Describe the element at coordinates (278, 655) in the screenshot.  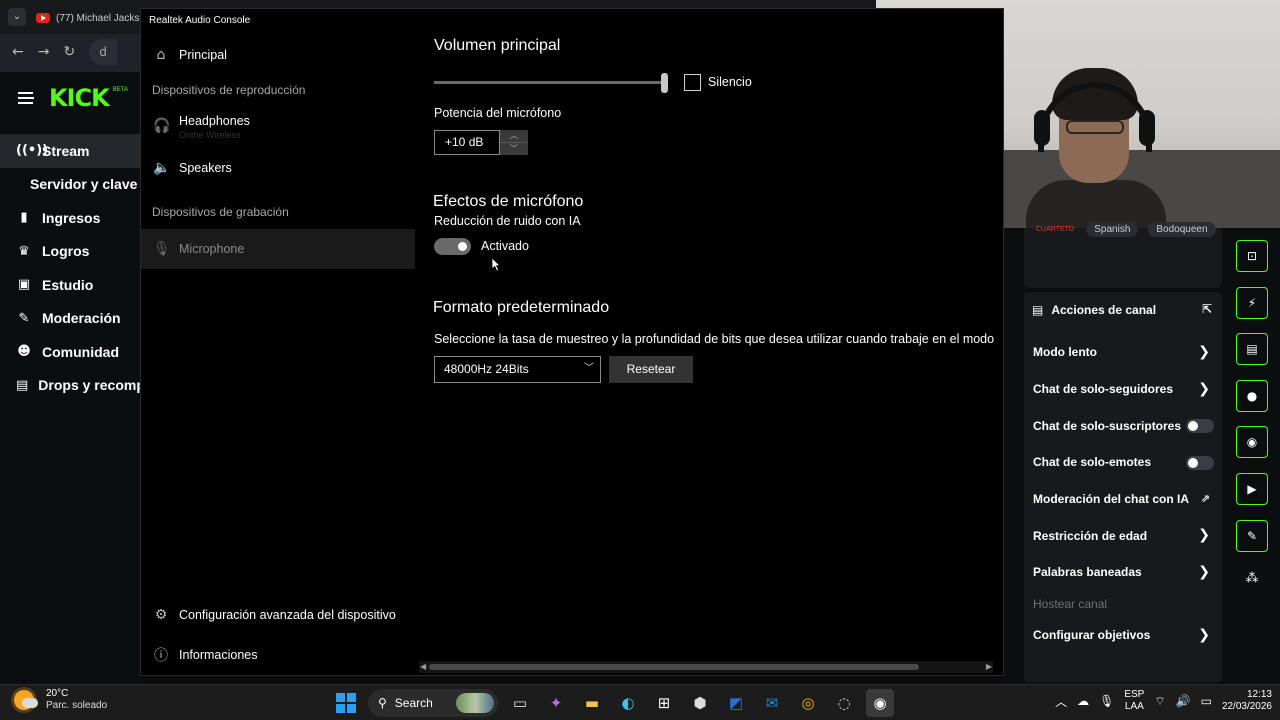
I see `nav-info: ⓘ Informaciones` at that location.